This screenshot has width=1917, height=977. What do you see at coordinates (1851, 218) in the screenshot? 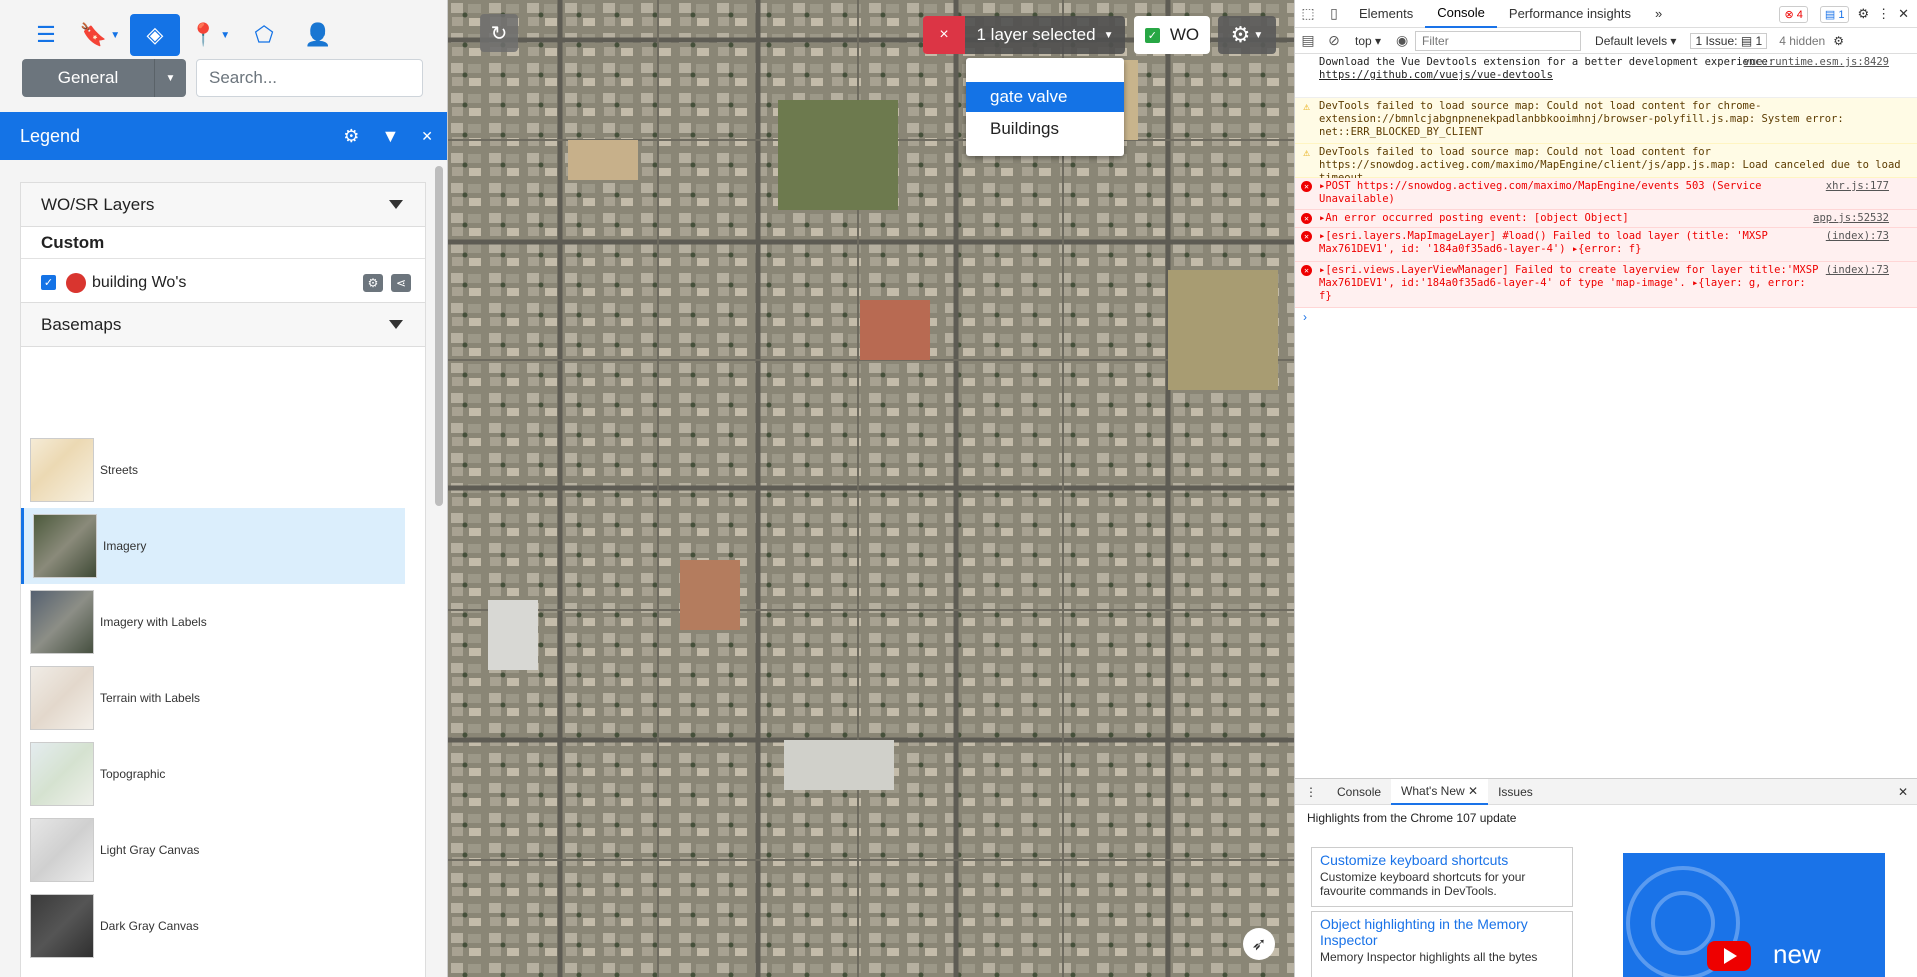
I see `log-source: app.js:52532` at bounding box center [1851, 218].